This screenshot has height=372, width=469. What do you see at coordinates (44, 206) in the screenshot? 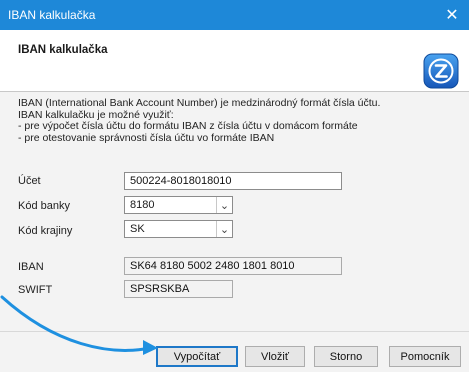
I see `bank-code-label: Kód banky` at bounding box center [44, 206].